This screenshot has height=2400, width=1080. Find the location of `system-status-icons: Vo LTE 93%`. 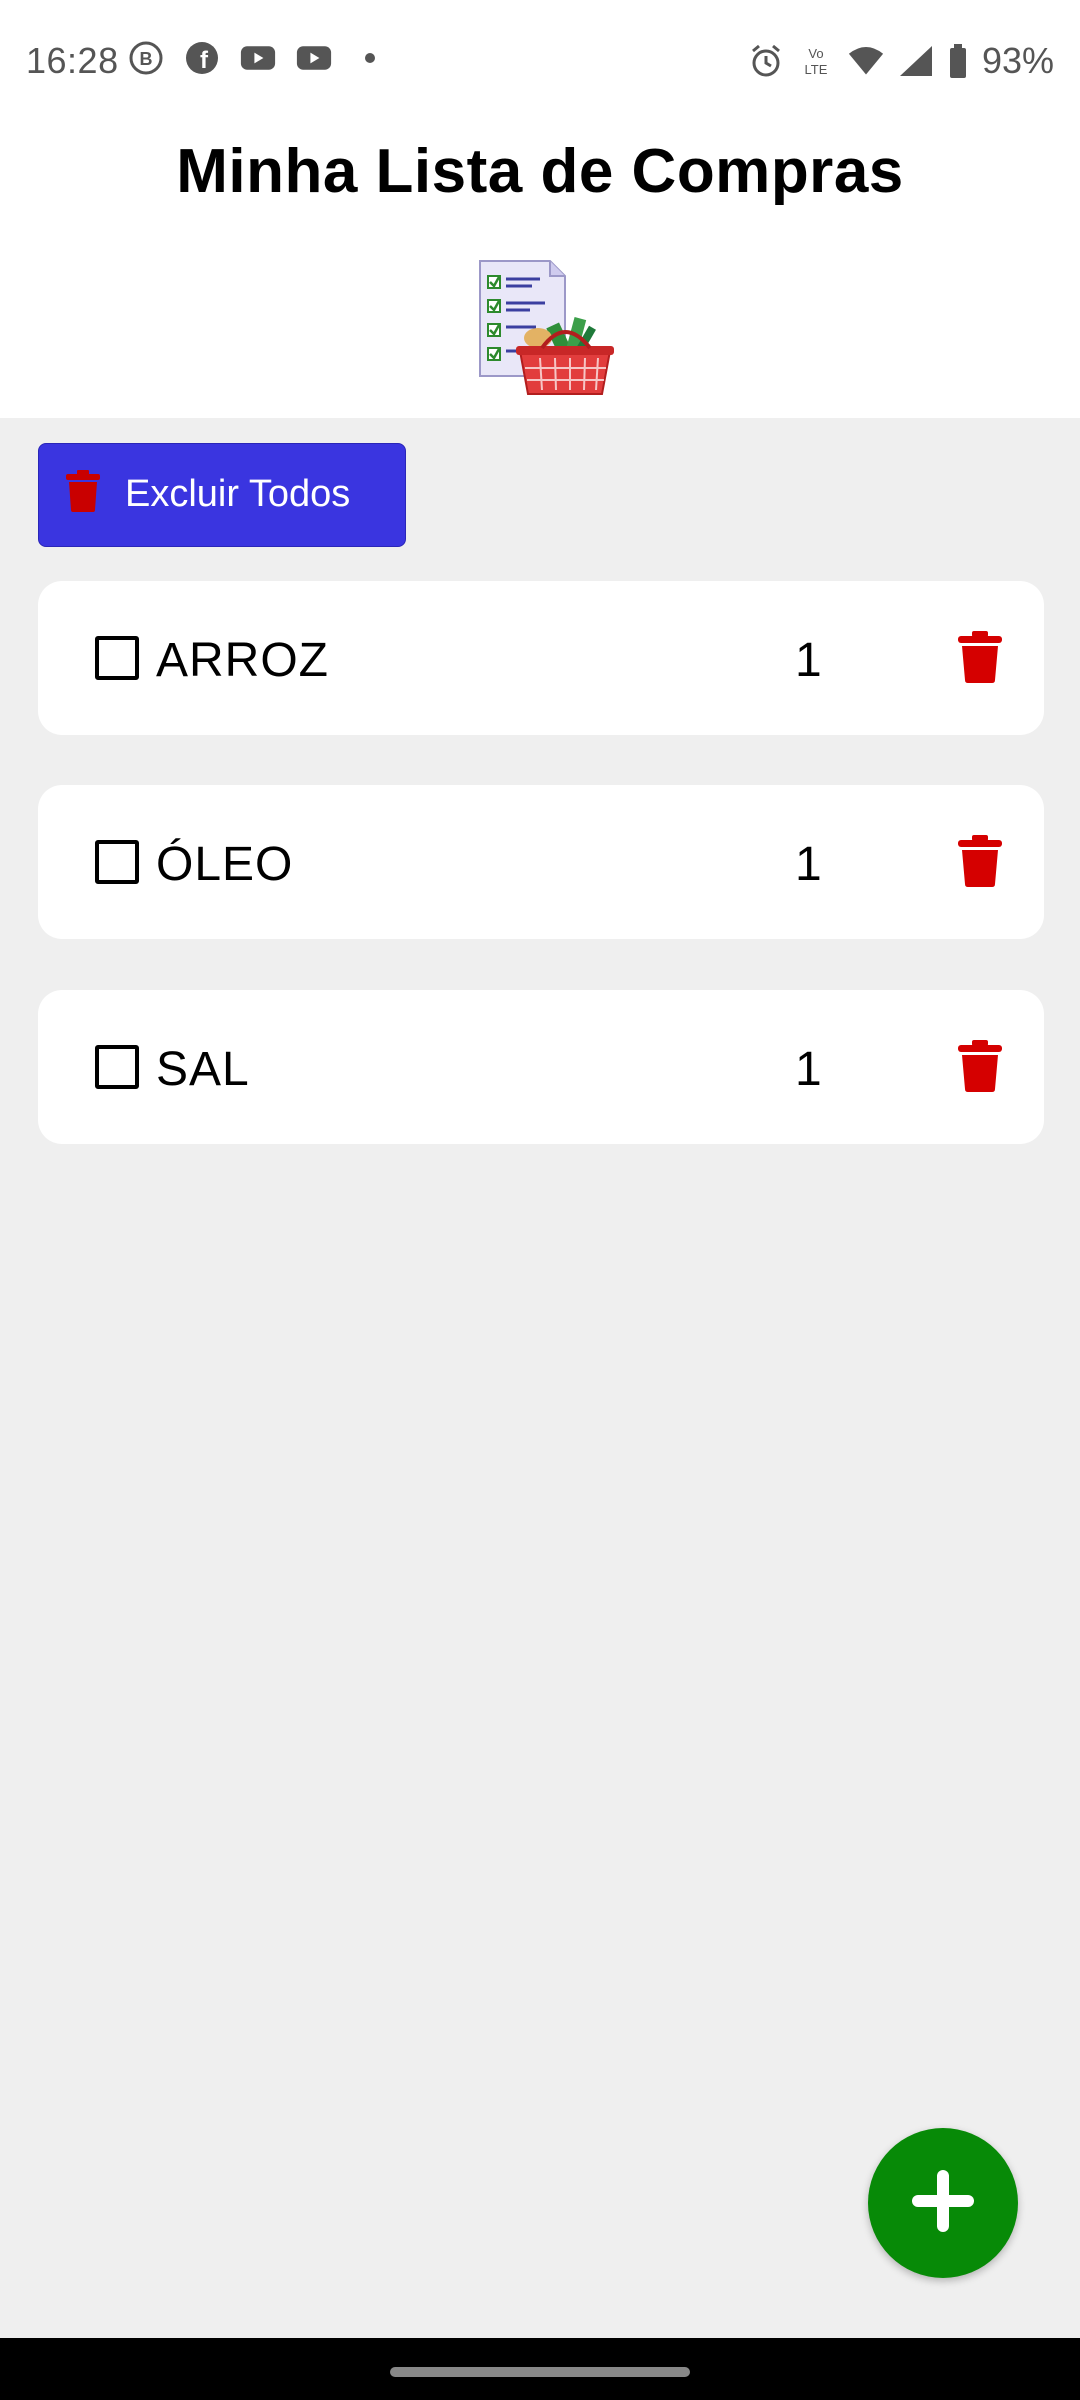

system-status-icons: Vo LTE 93% is located at coordinates (901, 61).